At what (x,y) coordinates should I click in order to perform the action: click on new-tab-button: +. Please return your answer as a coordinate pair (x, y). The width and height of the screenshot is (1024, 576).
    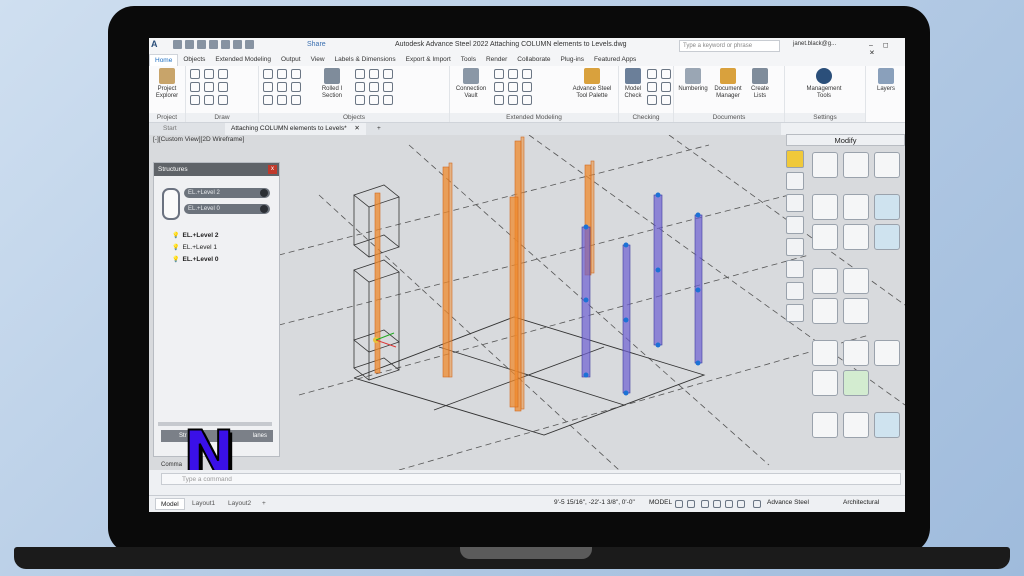
    Looking at the image, I should click on (379, 129).